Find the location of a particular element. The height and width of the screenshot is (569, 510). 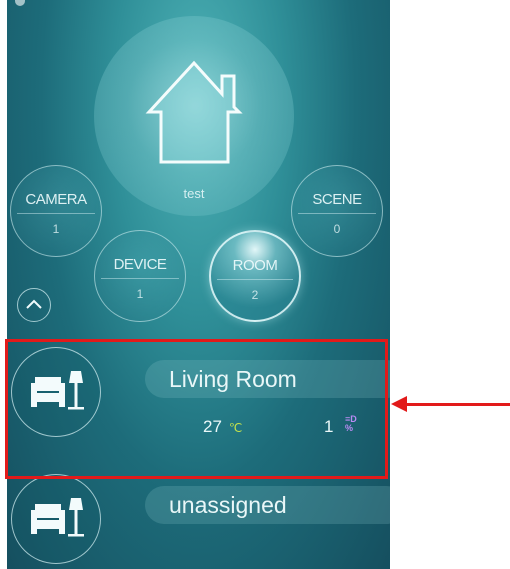

room-icon-button is located at coordinates (56, 519).